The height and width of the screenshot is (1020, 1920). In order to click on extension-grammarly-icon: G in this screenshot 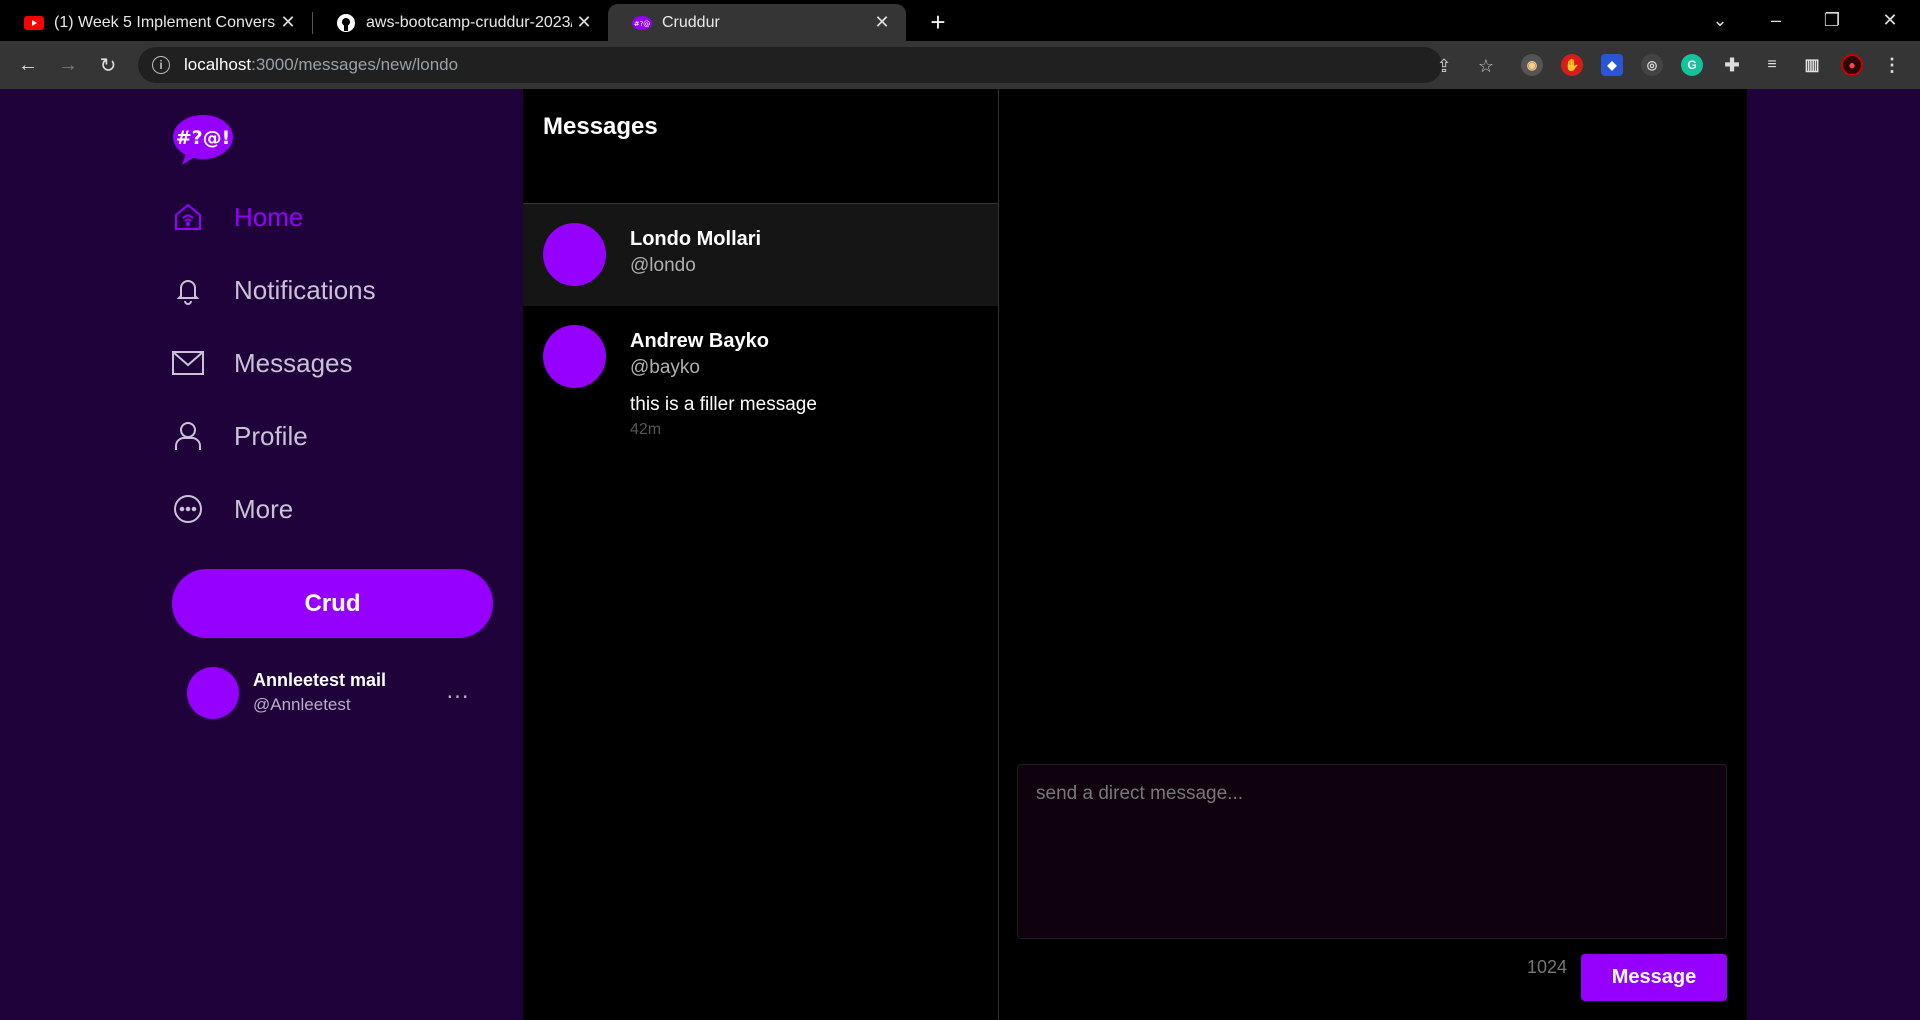, I will do `click(1692, 65)`.